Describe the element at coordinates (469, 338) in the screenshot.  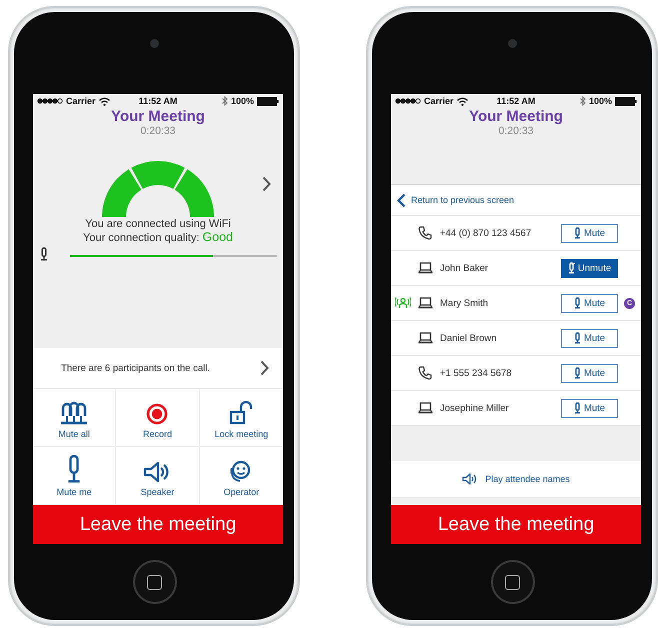
I see `participant-name: Daniel Brown` at that location.